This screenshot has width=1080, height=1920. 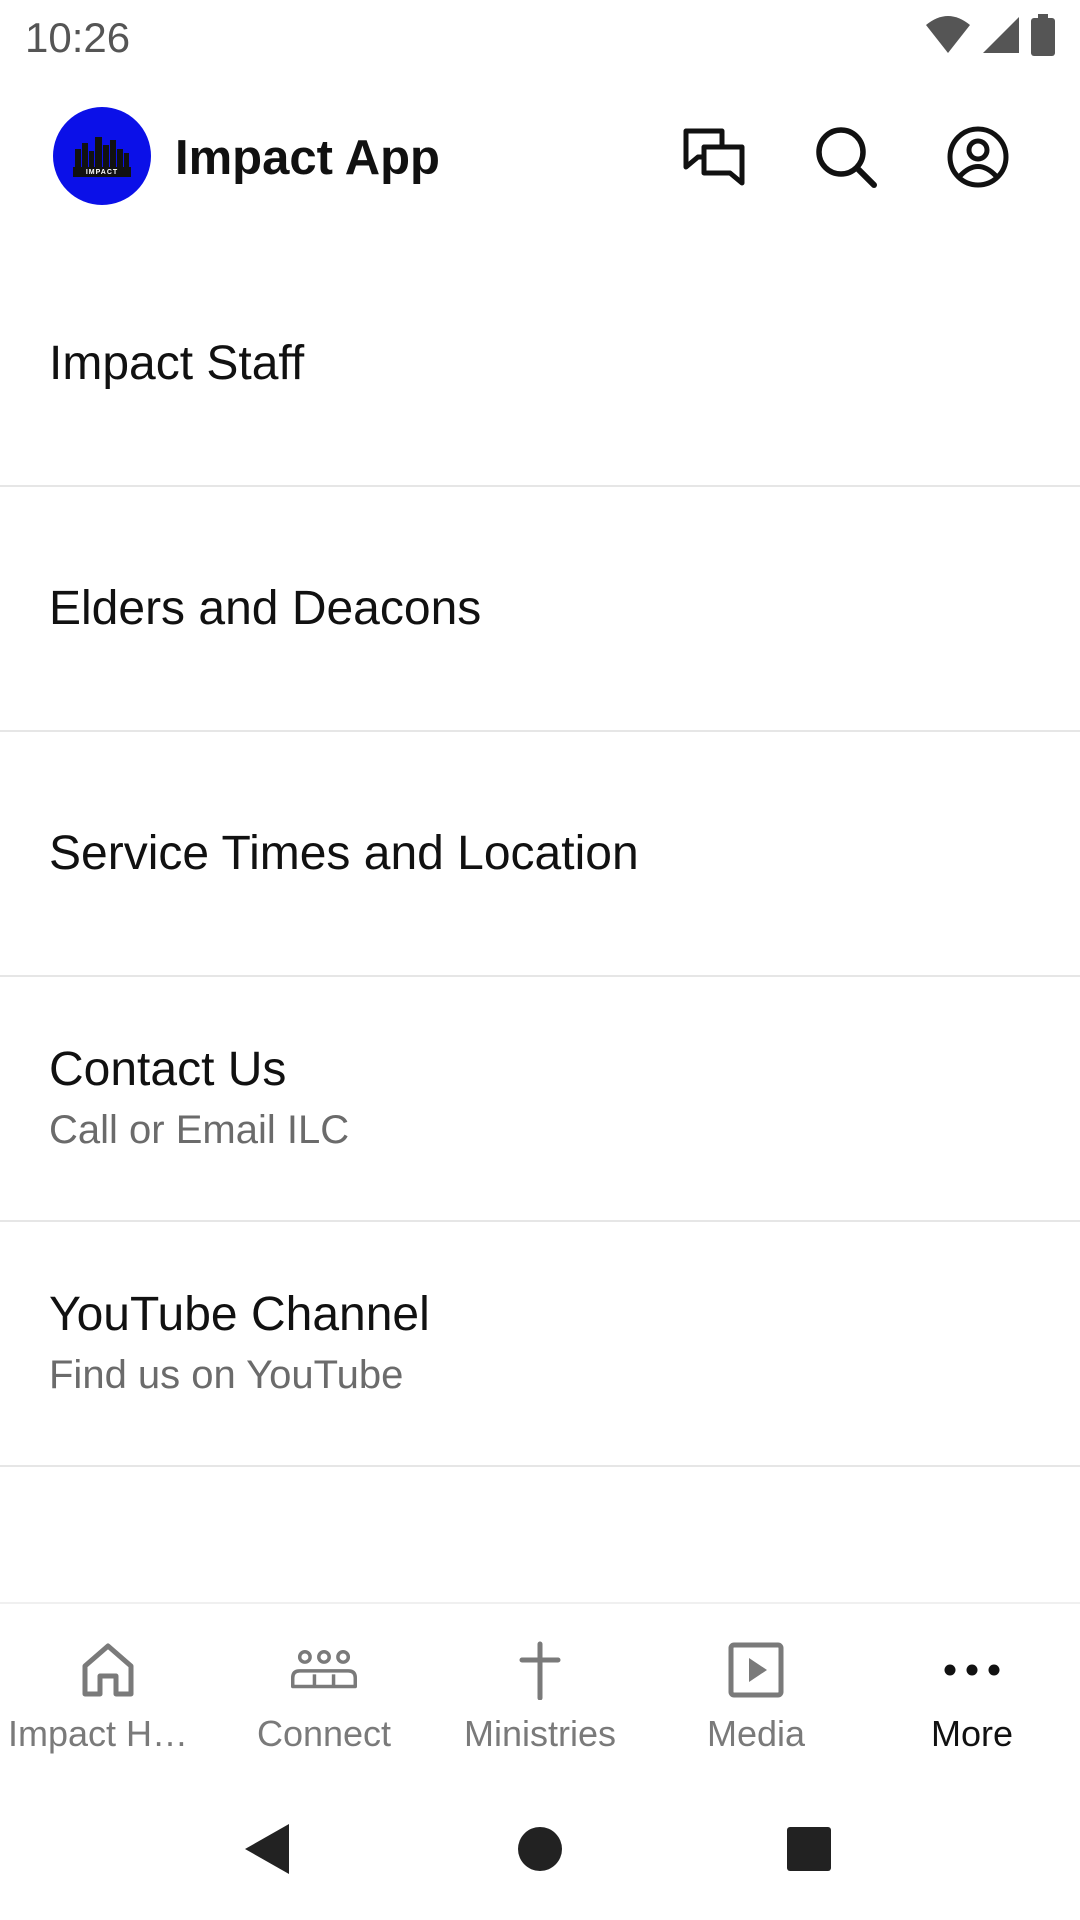 I want to click on nav-item-impact-home: Impact Home, so click(x=108, y=1689).